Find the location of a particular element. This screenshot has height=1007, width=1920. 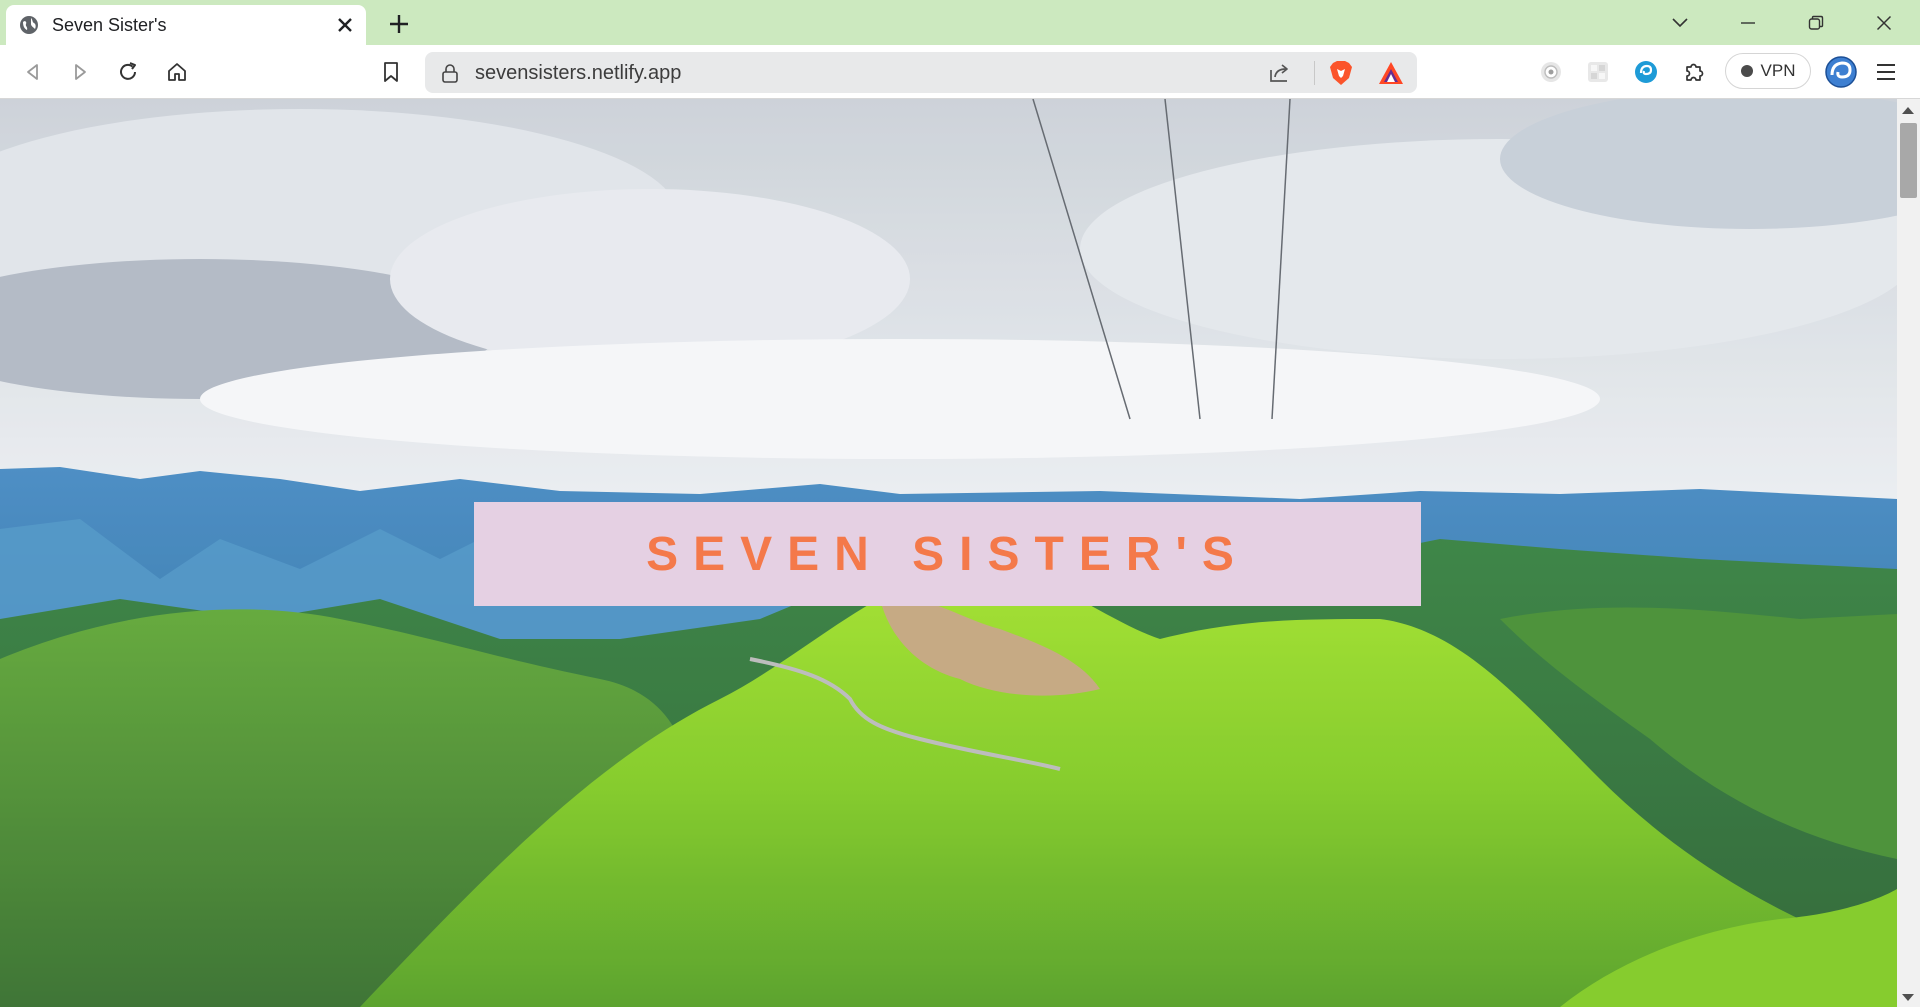

site-title-banner: SEVEN SISTER'S is located at coordinates (947, 554).